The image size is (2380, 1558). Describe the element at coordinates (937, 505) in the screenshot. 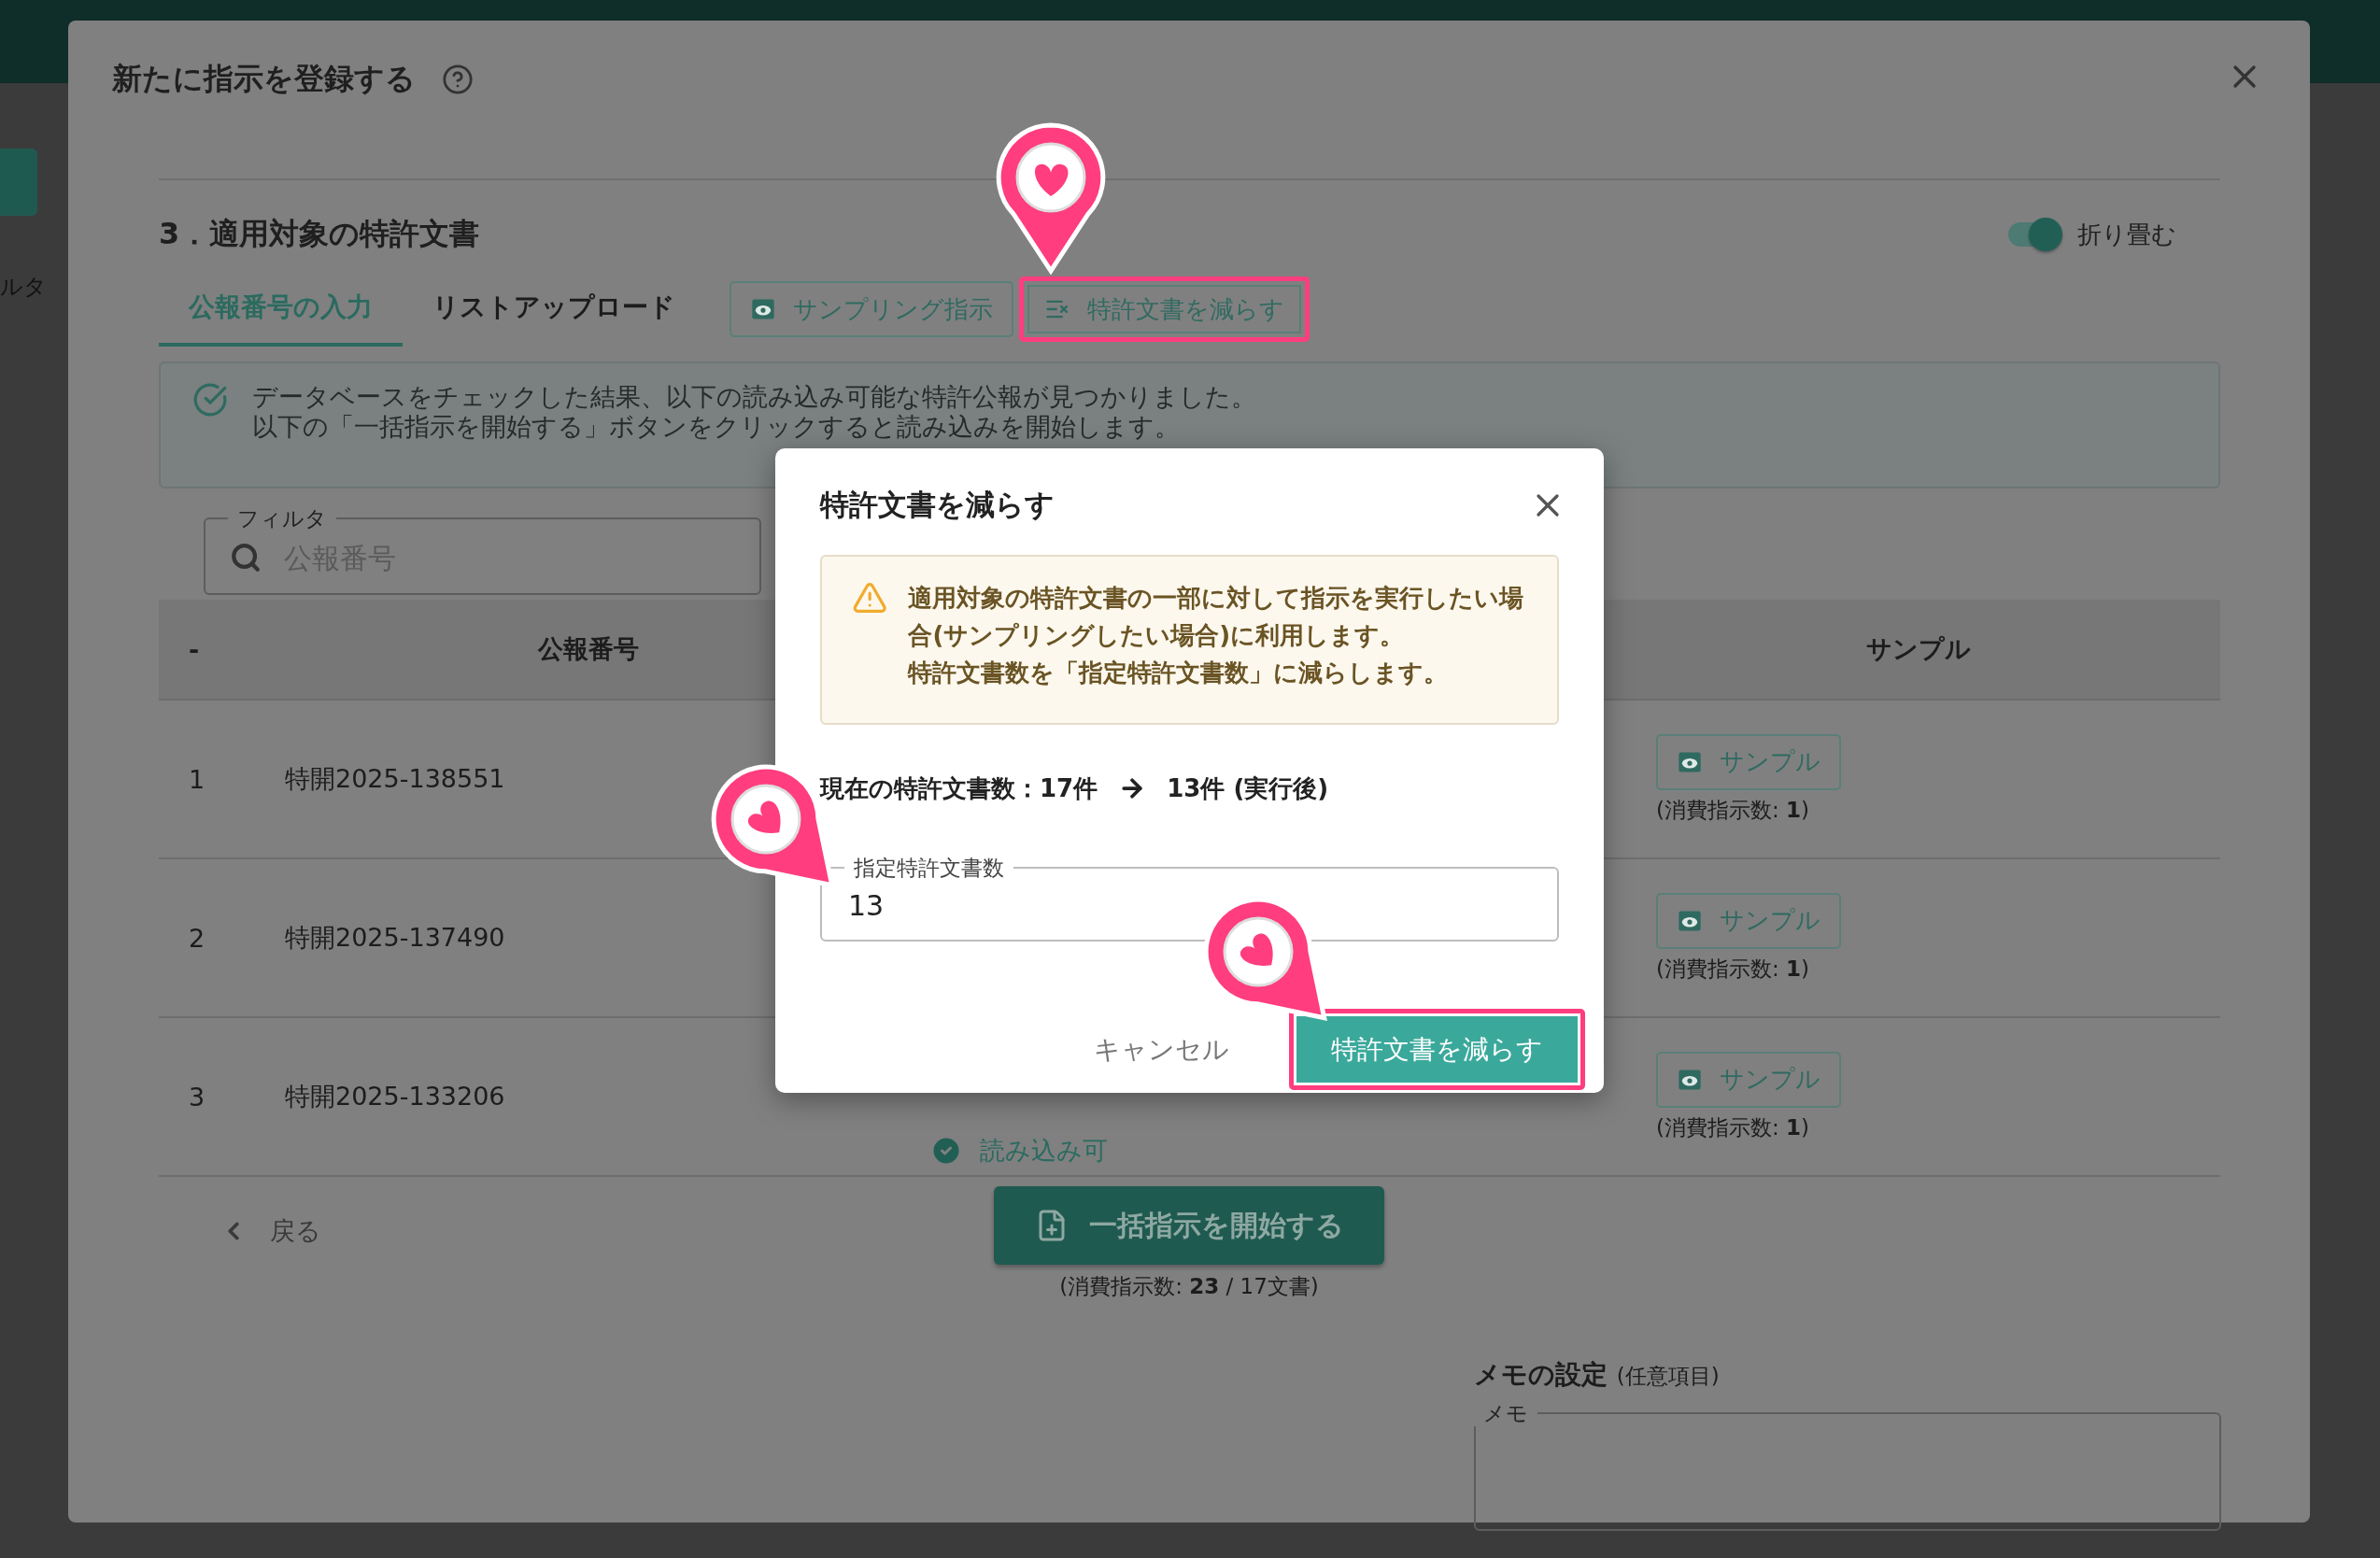

I see `dialog-title: 特許文書を減らす` at that location.